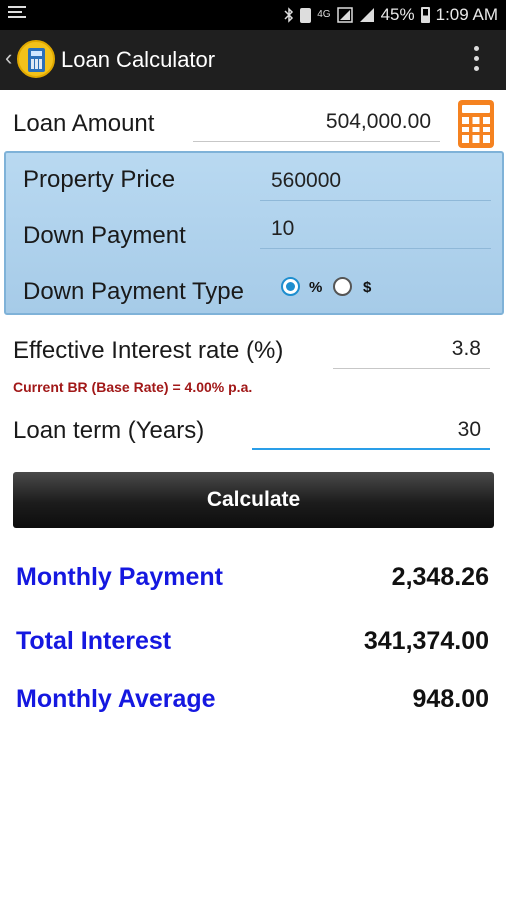 This screenshot has width=506, height=900. I want to click on loan-term-field: 30, so click(371, 432).